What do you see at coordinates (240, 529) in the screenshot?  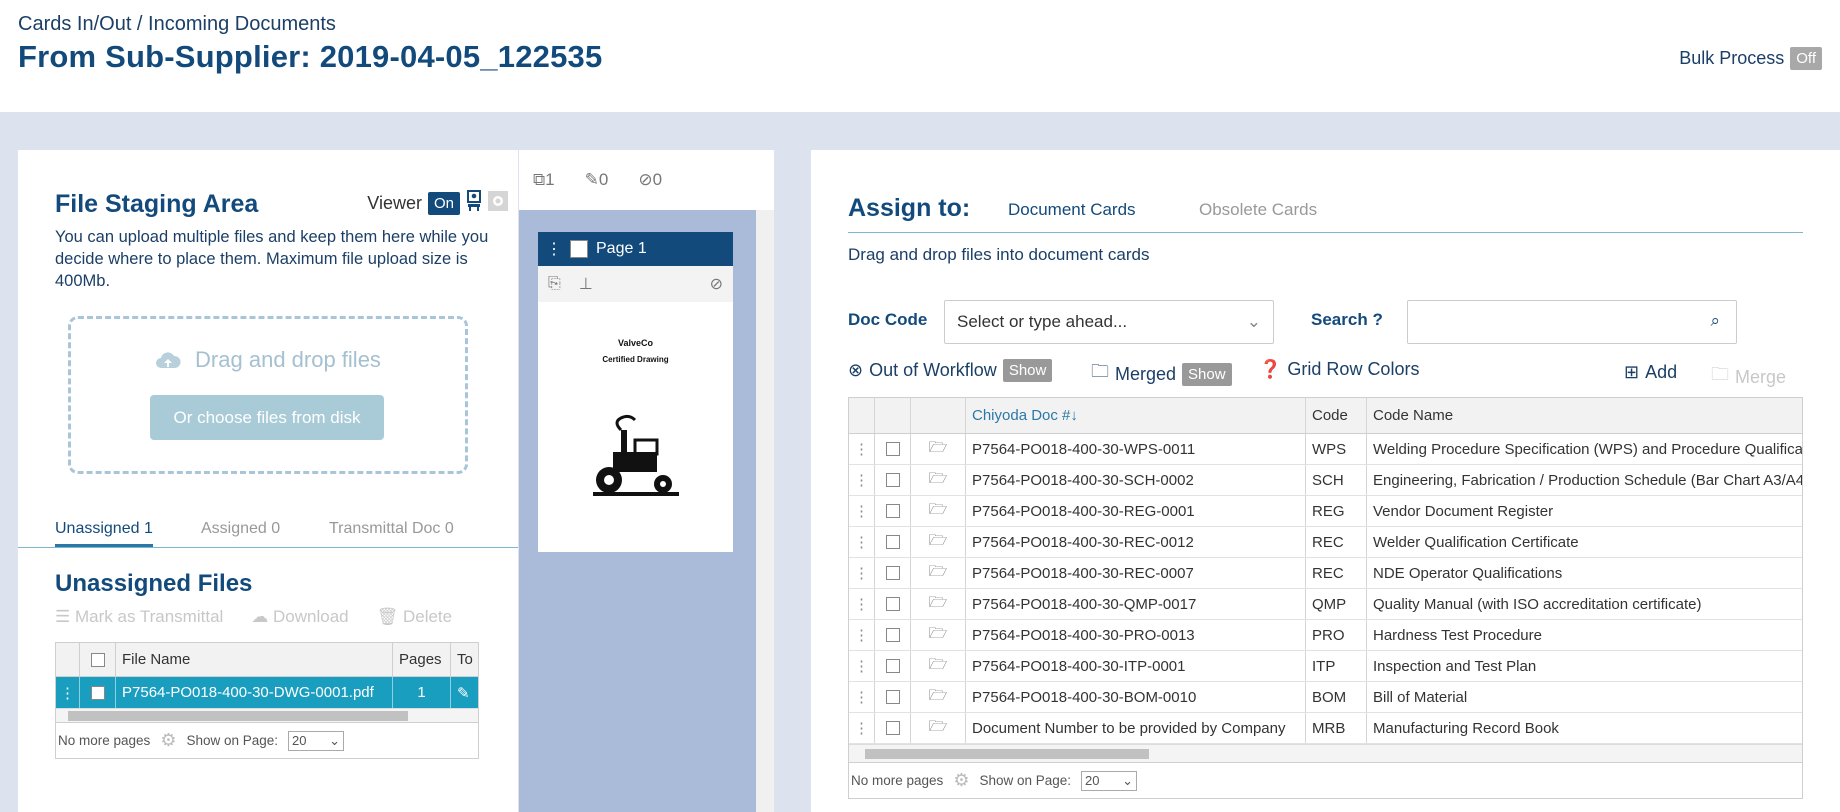 I see `tab-assigned: Assigned 0` at bounding box center [240, 529].